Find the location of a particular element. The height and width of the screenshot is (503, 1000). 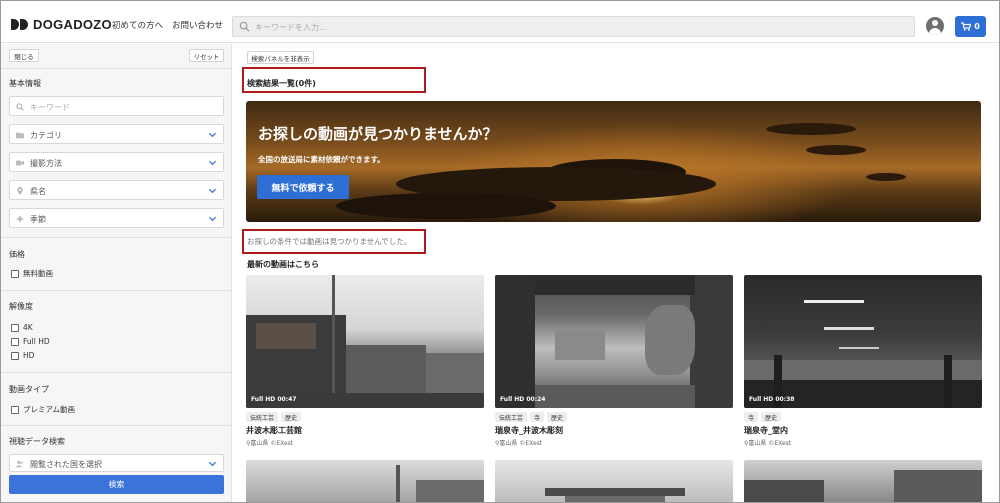

free-video-checkbox: 無料動画 is located at coordinates (32, 273).